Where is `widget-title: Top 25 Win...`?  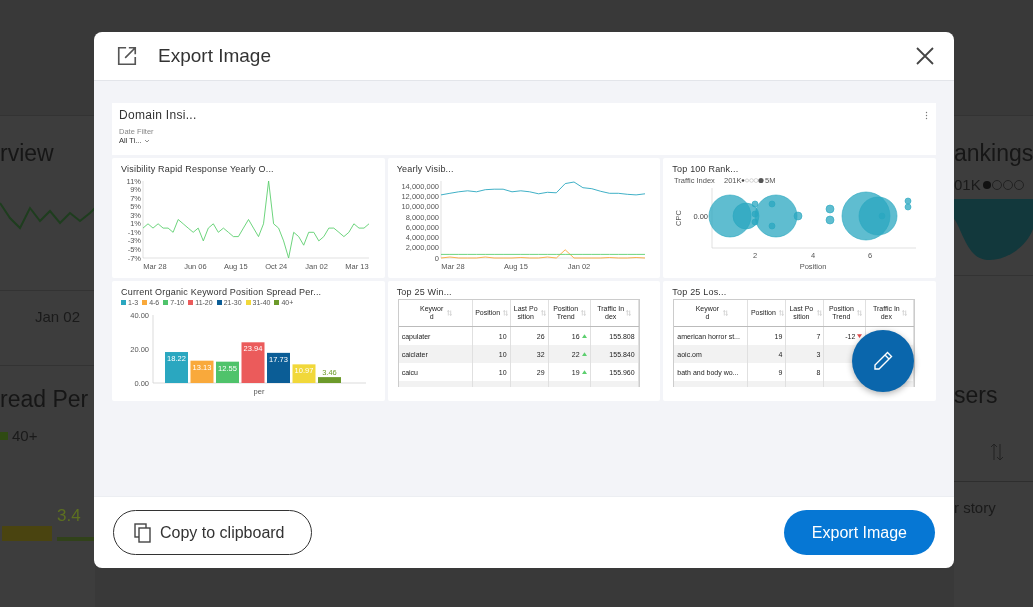 widget-title: Top 25 Win... is located at coordinates (424, 292).